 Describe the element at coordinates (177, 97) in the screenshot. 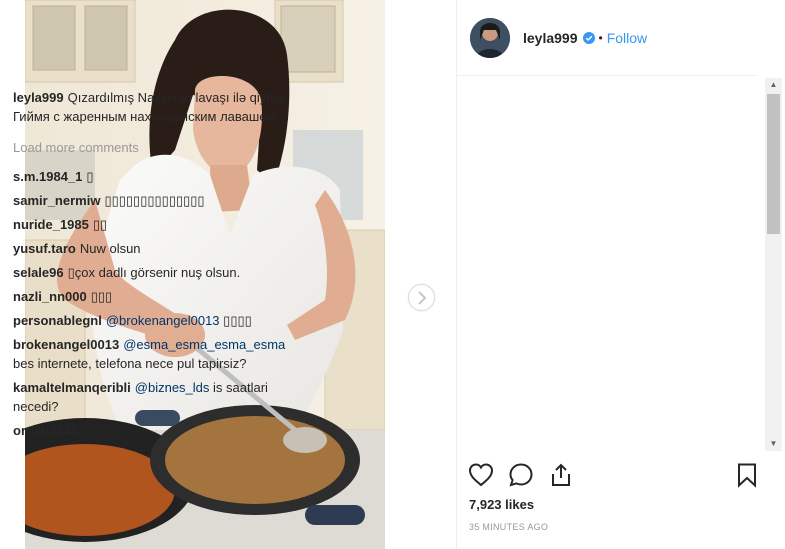

I see `caption-text-line1: Qızardılmış Naxçıvan lavaşı ilə qiymə.` at that location.